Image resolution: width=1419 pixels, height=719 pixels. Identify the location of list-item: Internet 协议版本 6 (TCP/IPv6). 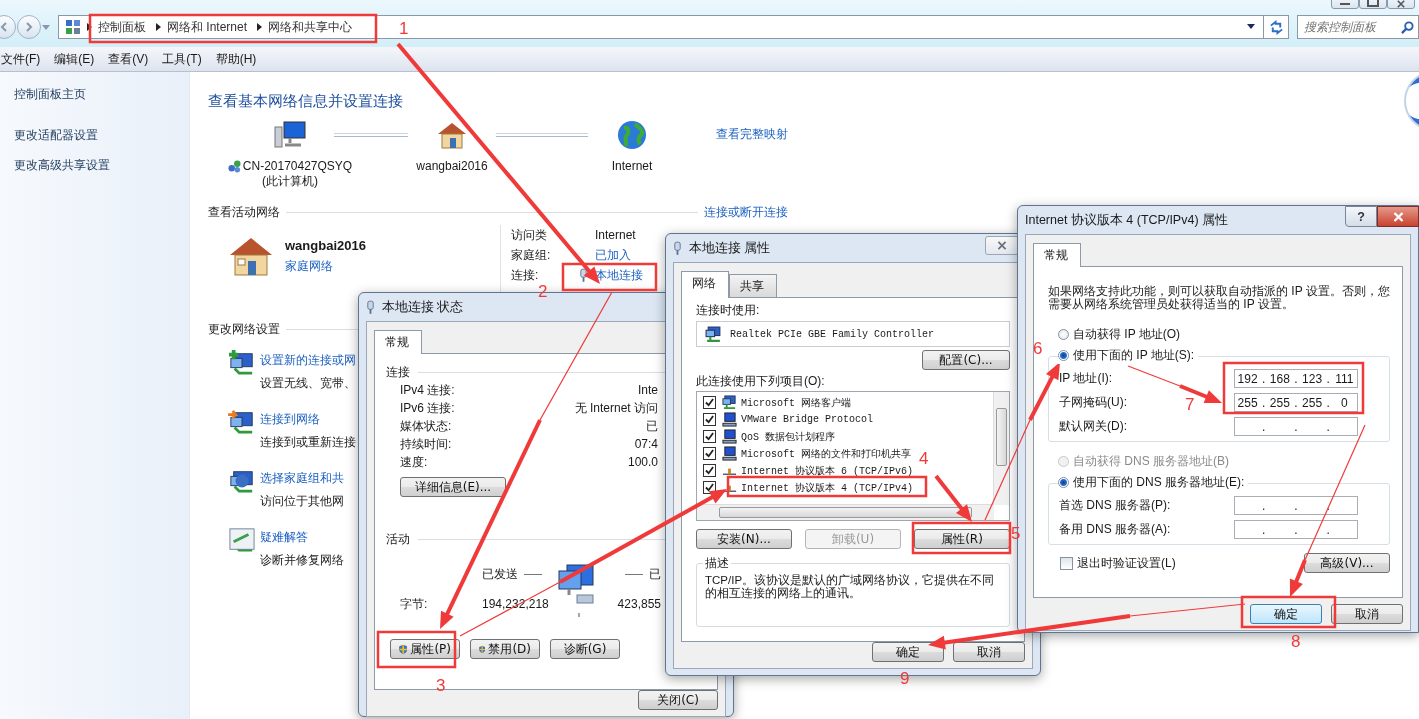
(808, 470).